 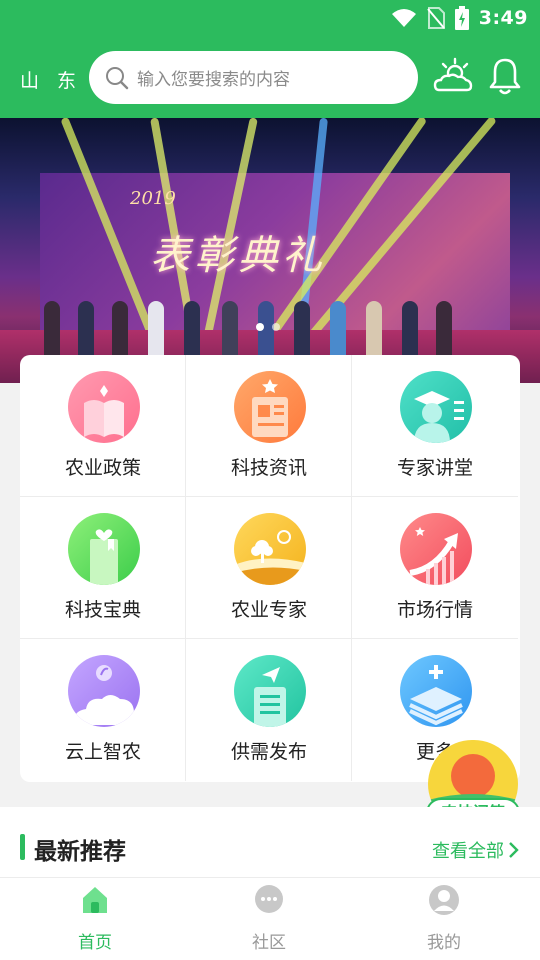 What do you see at coordinates (22, 847) in the screenshot?
I see `section-accent-bar` at bounding box center [22, 847].